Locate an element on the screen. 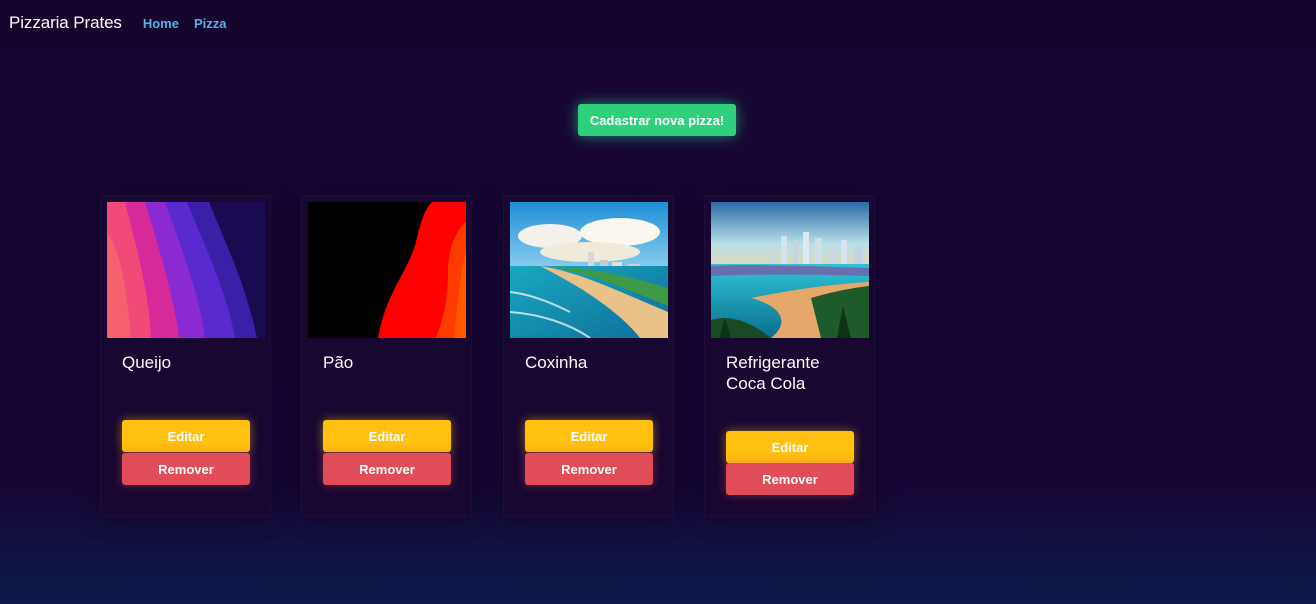  product-image-pao is located at coordinates (387, 270).